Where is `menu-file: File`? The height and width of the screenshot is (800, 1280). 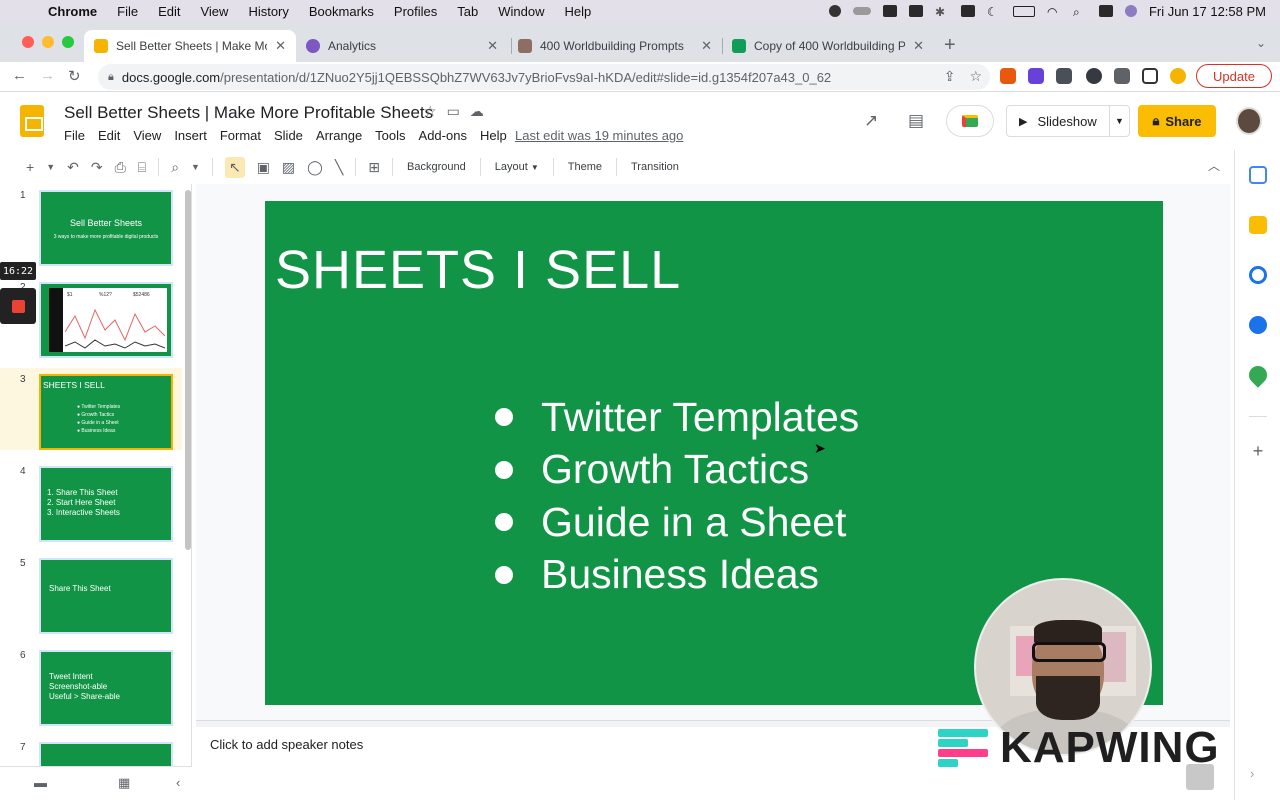
menu-file: File is located at coordinates (127, 11).